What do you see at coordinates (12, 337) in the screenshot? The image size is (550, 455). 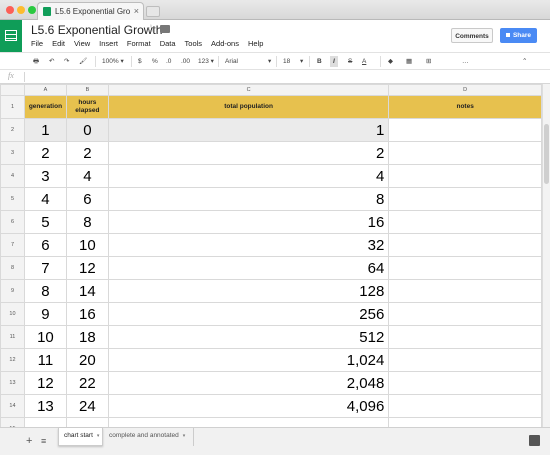 I see `row-header: 11` at bounding box center [12, 337].